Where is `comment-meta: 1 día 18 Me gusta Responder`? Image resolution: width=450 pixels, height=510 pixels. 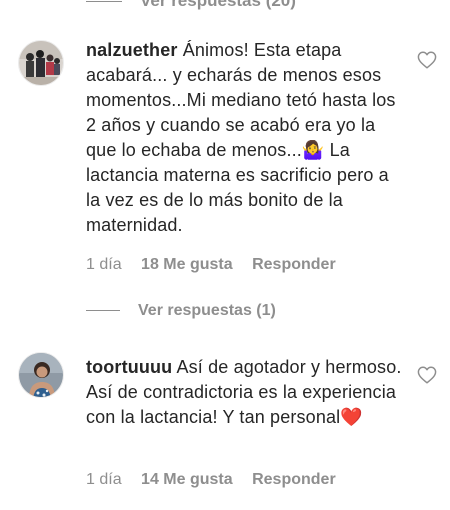
comment-meta: 1 día 18 Me gusta Responder is located at coordinates (218, 265).